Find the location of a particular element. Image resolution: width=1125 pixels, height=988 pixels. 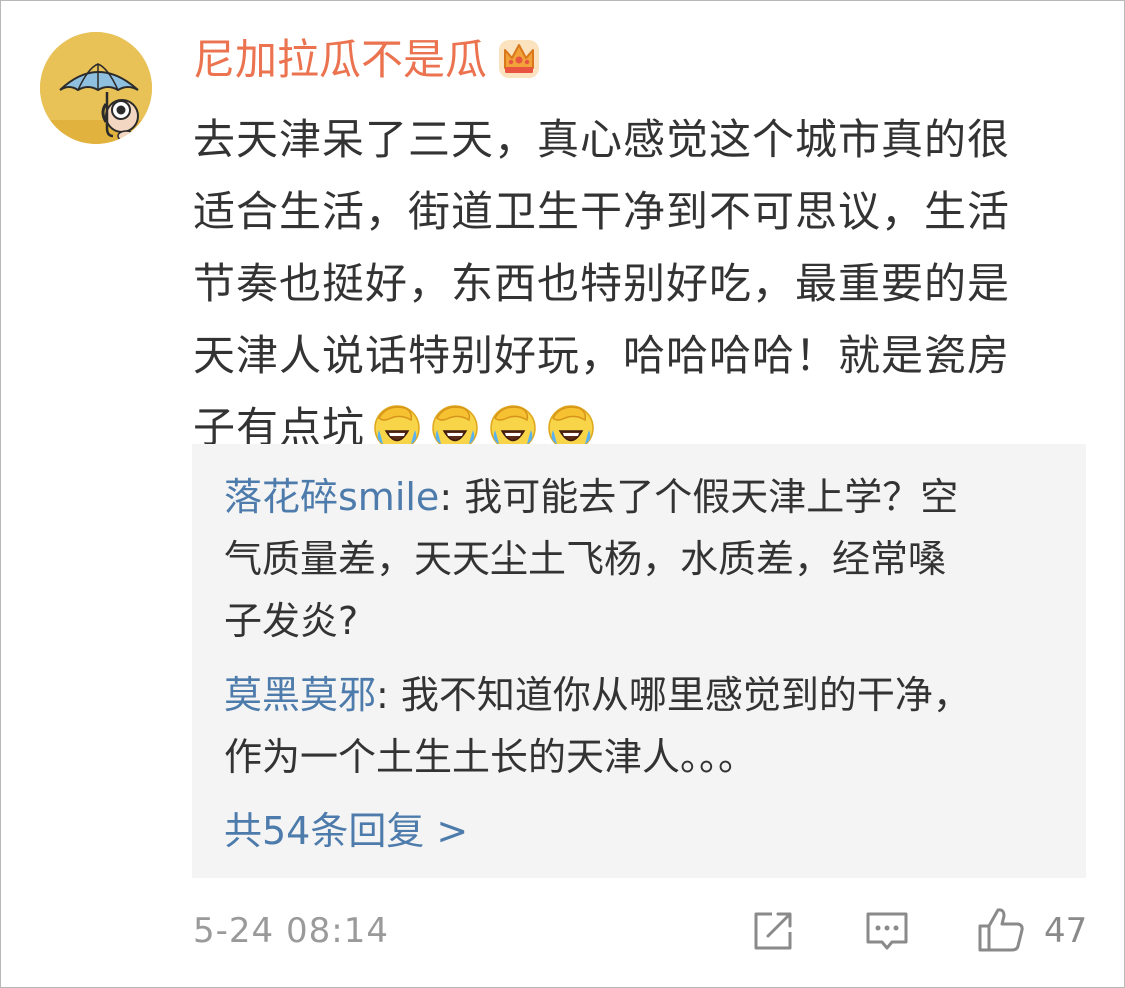

avatar is located at coordinates (96, 88).